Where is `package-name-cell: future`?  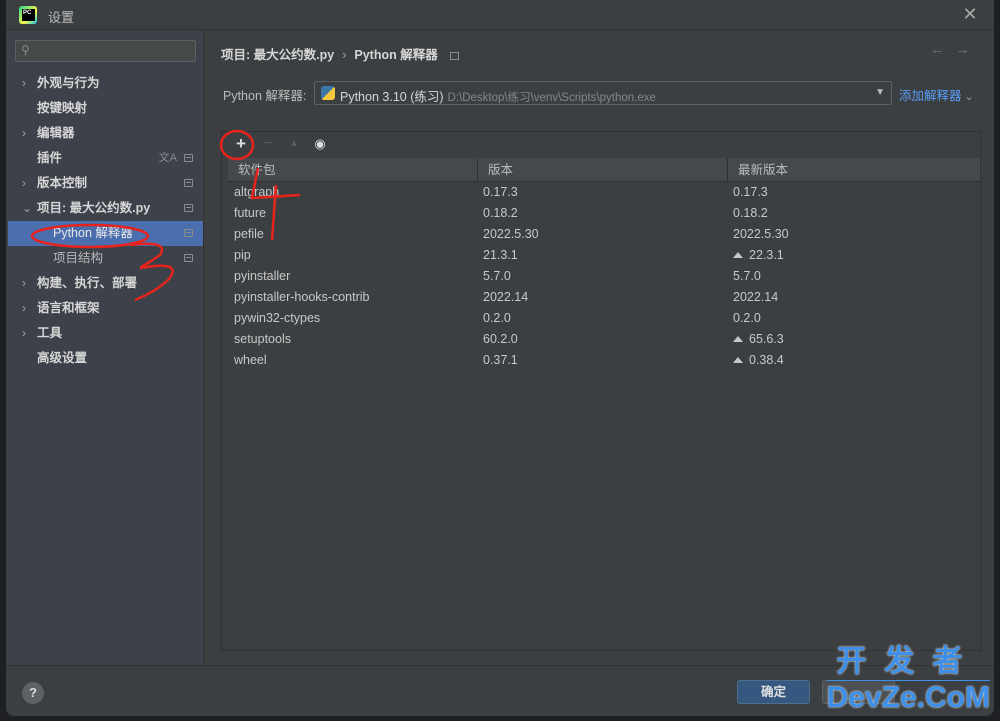
package-name-cell: future is located at coordinates (353, 213).